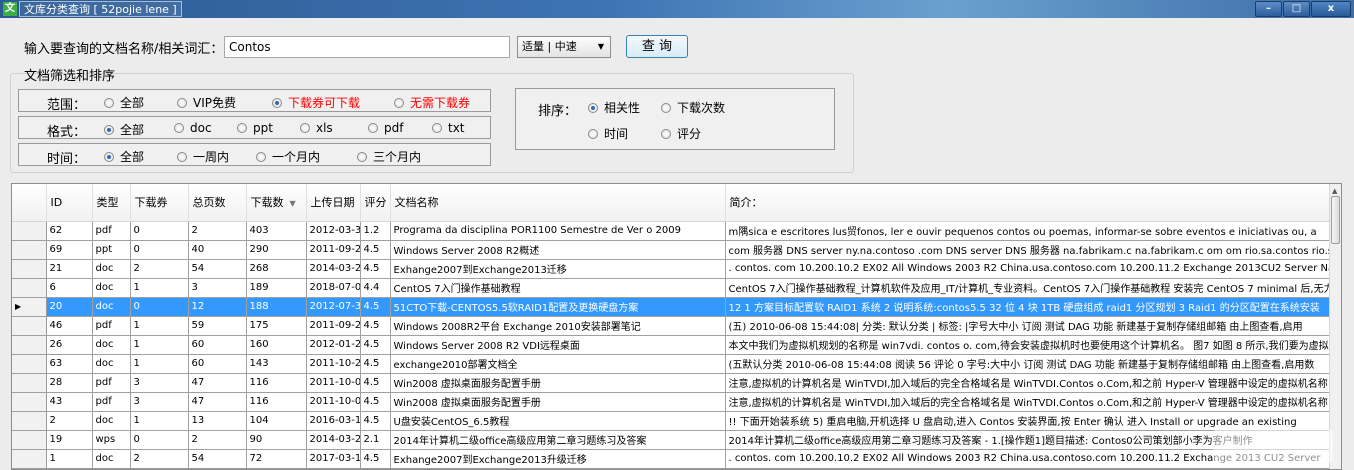 The width and height of the screenshot is (1354, 470). Describe the element at coordinates (69, 203) in the screenshot. I see `column-header-id: ID` at that location.